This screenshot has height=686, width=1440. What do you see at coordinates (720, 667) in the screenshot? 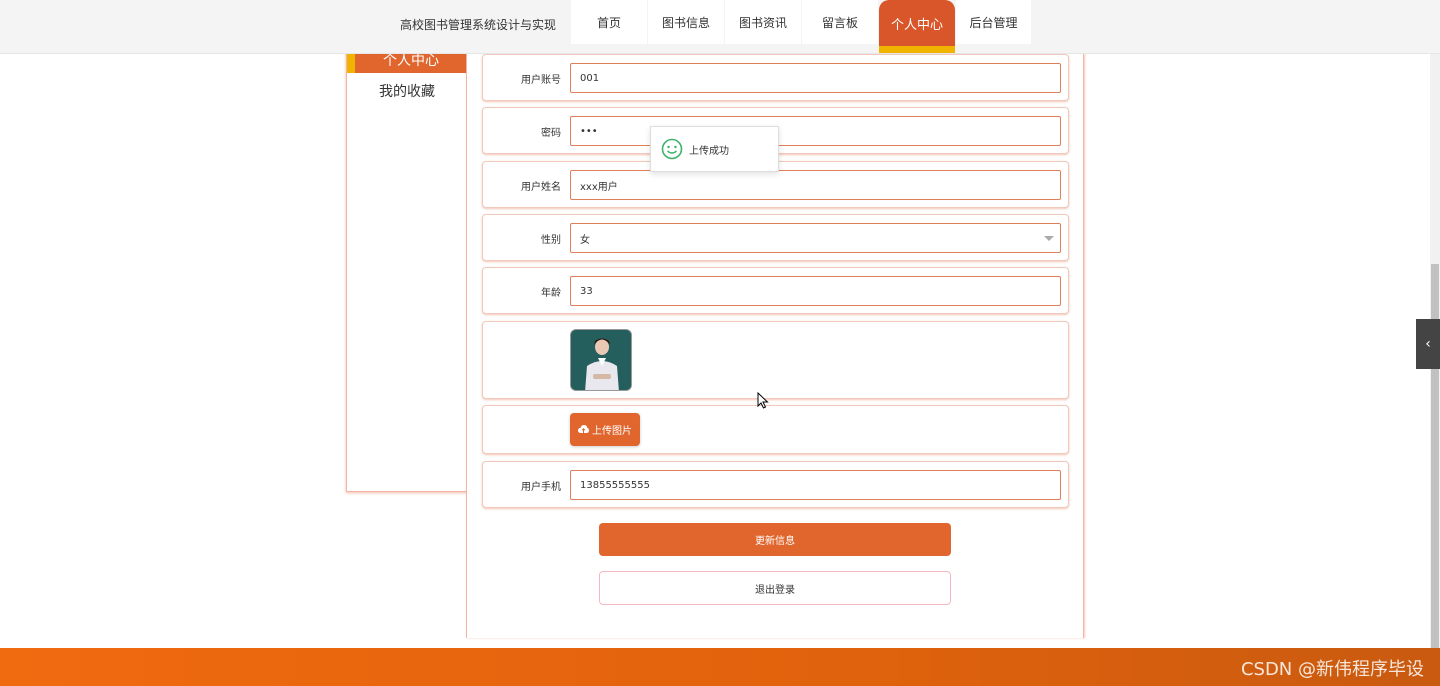
I see `footer-bar: CSDN @新伟程序毕设` at bounding box center [720, 667].